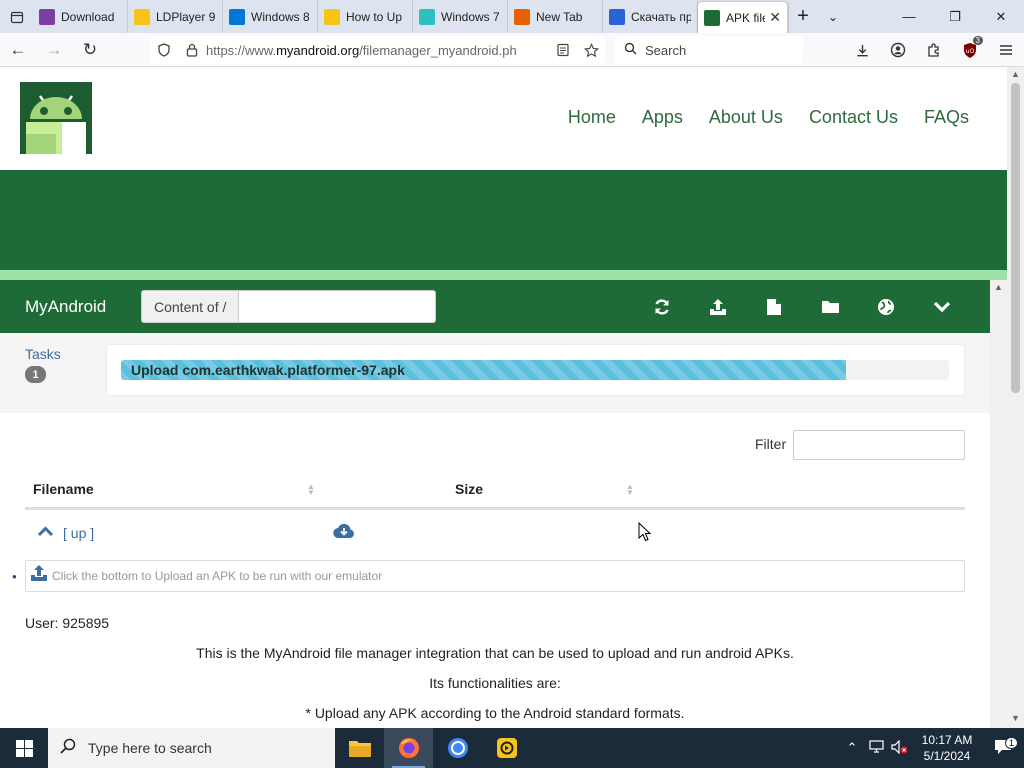  I want to click on restore-button: ❐, so click(955, 16).